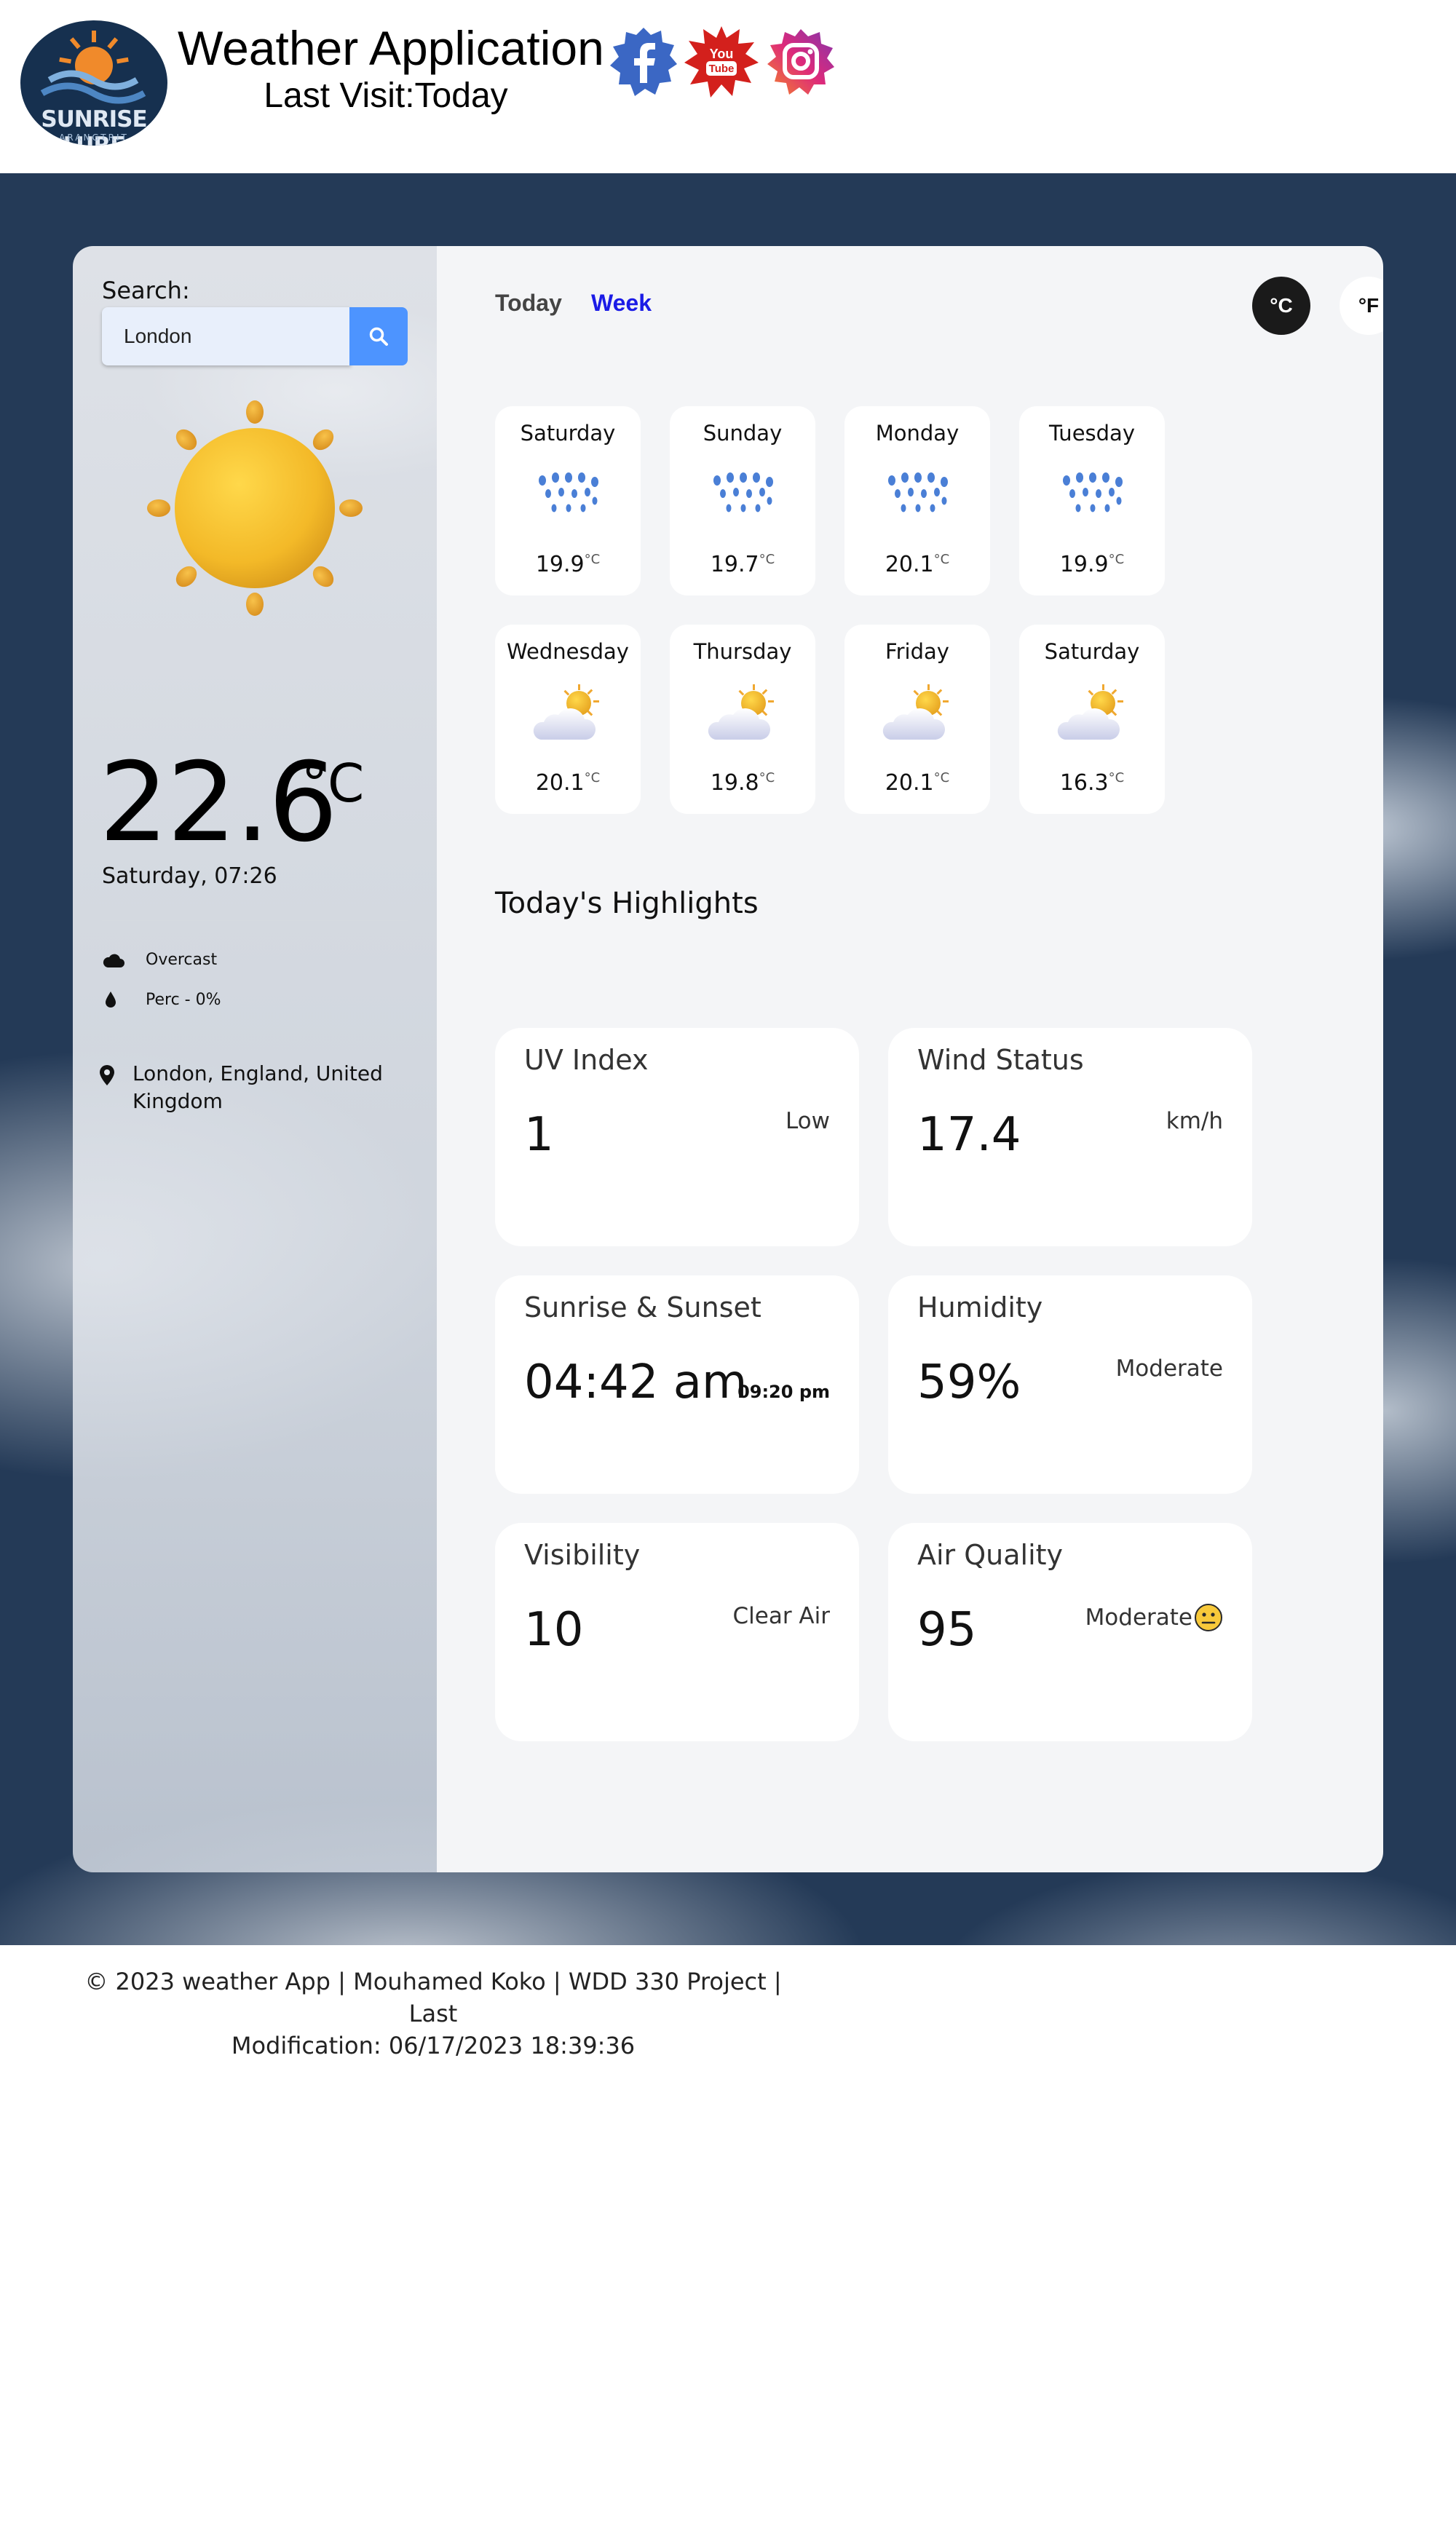 This screenshot has height=2545, width=1456. I want to click on forecast-day-name: Sunday, so click(743, 433).